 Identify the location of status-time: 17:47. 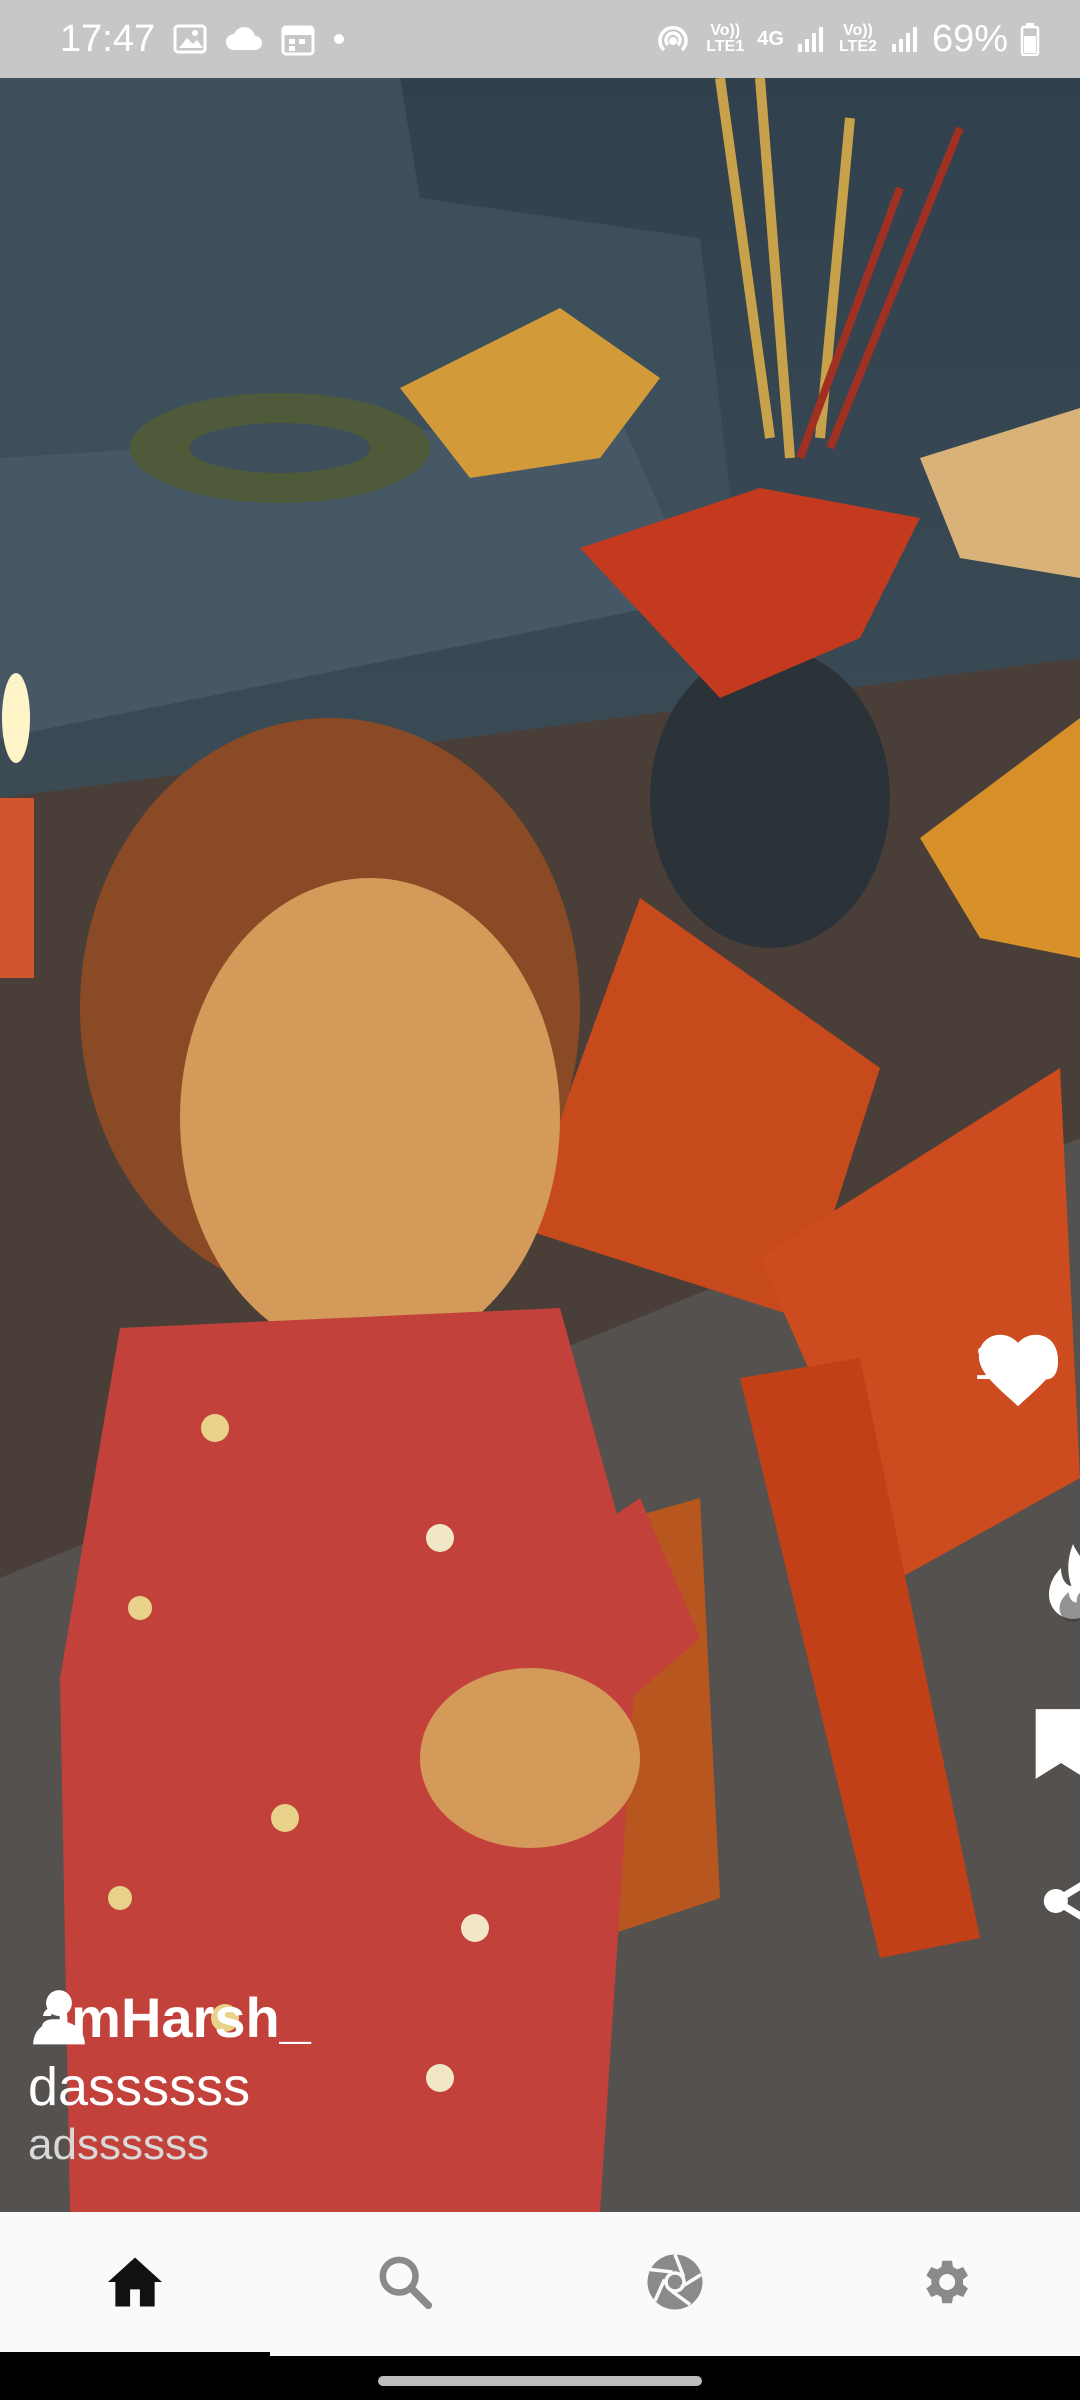
(108, 38).